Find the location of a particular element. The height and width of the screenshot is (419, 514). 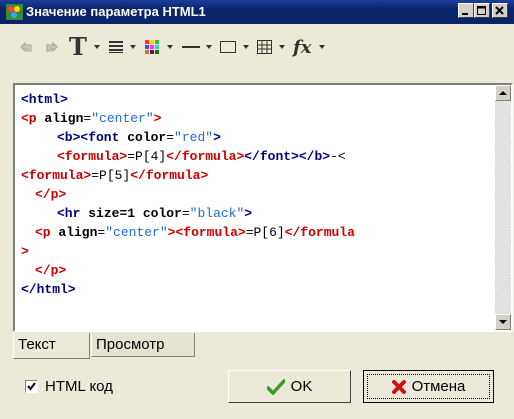

minimize-icon is located at coordinates (465, 14).